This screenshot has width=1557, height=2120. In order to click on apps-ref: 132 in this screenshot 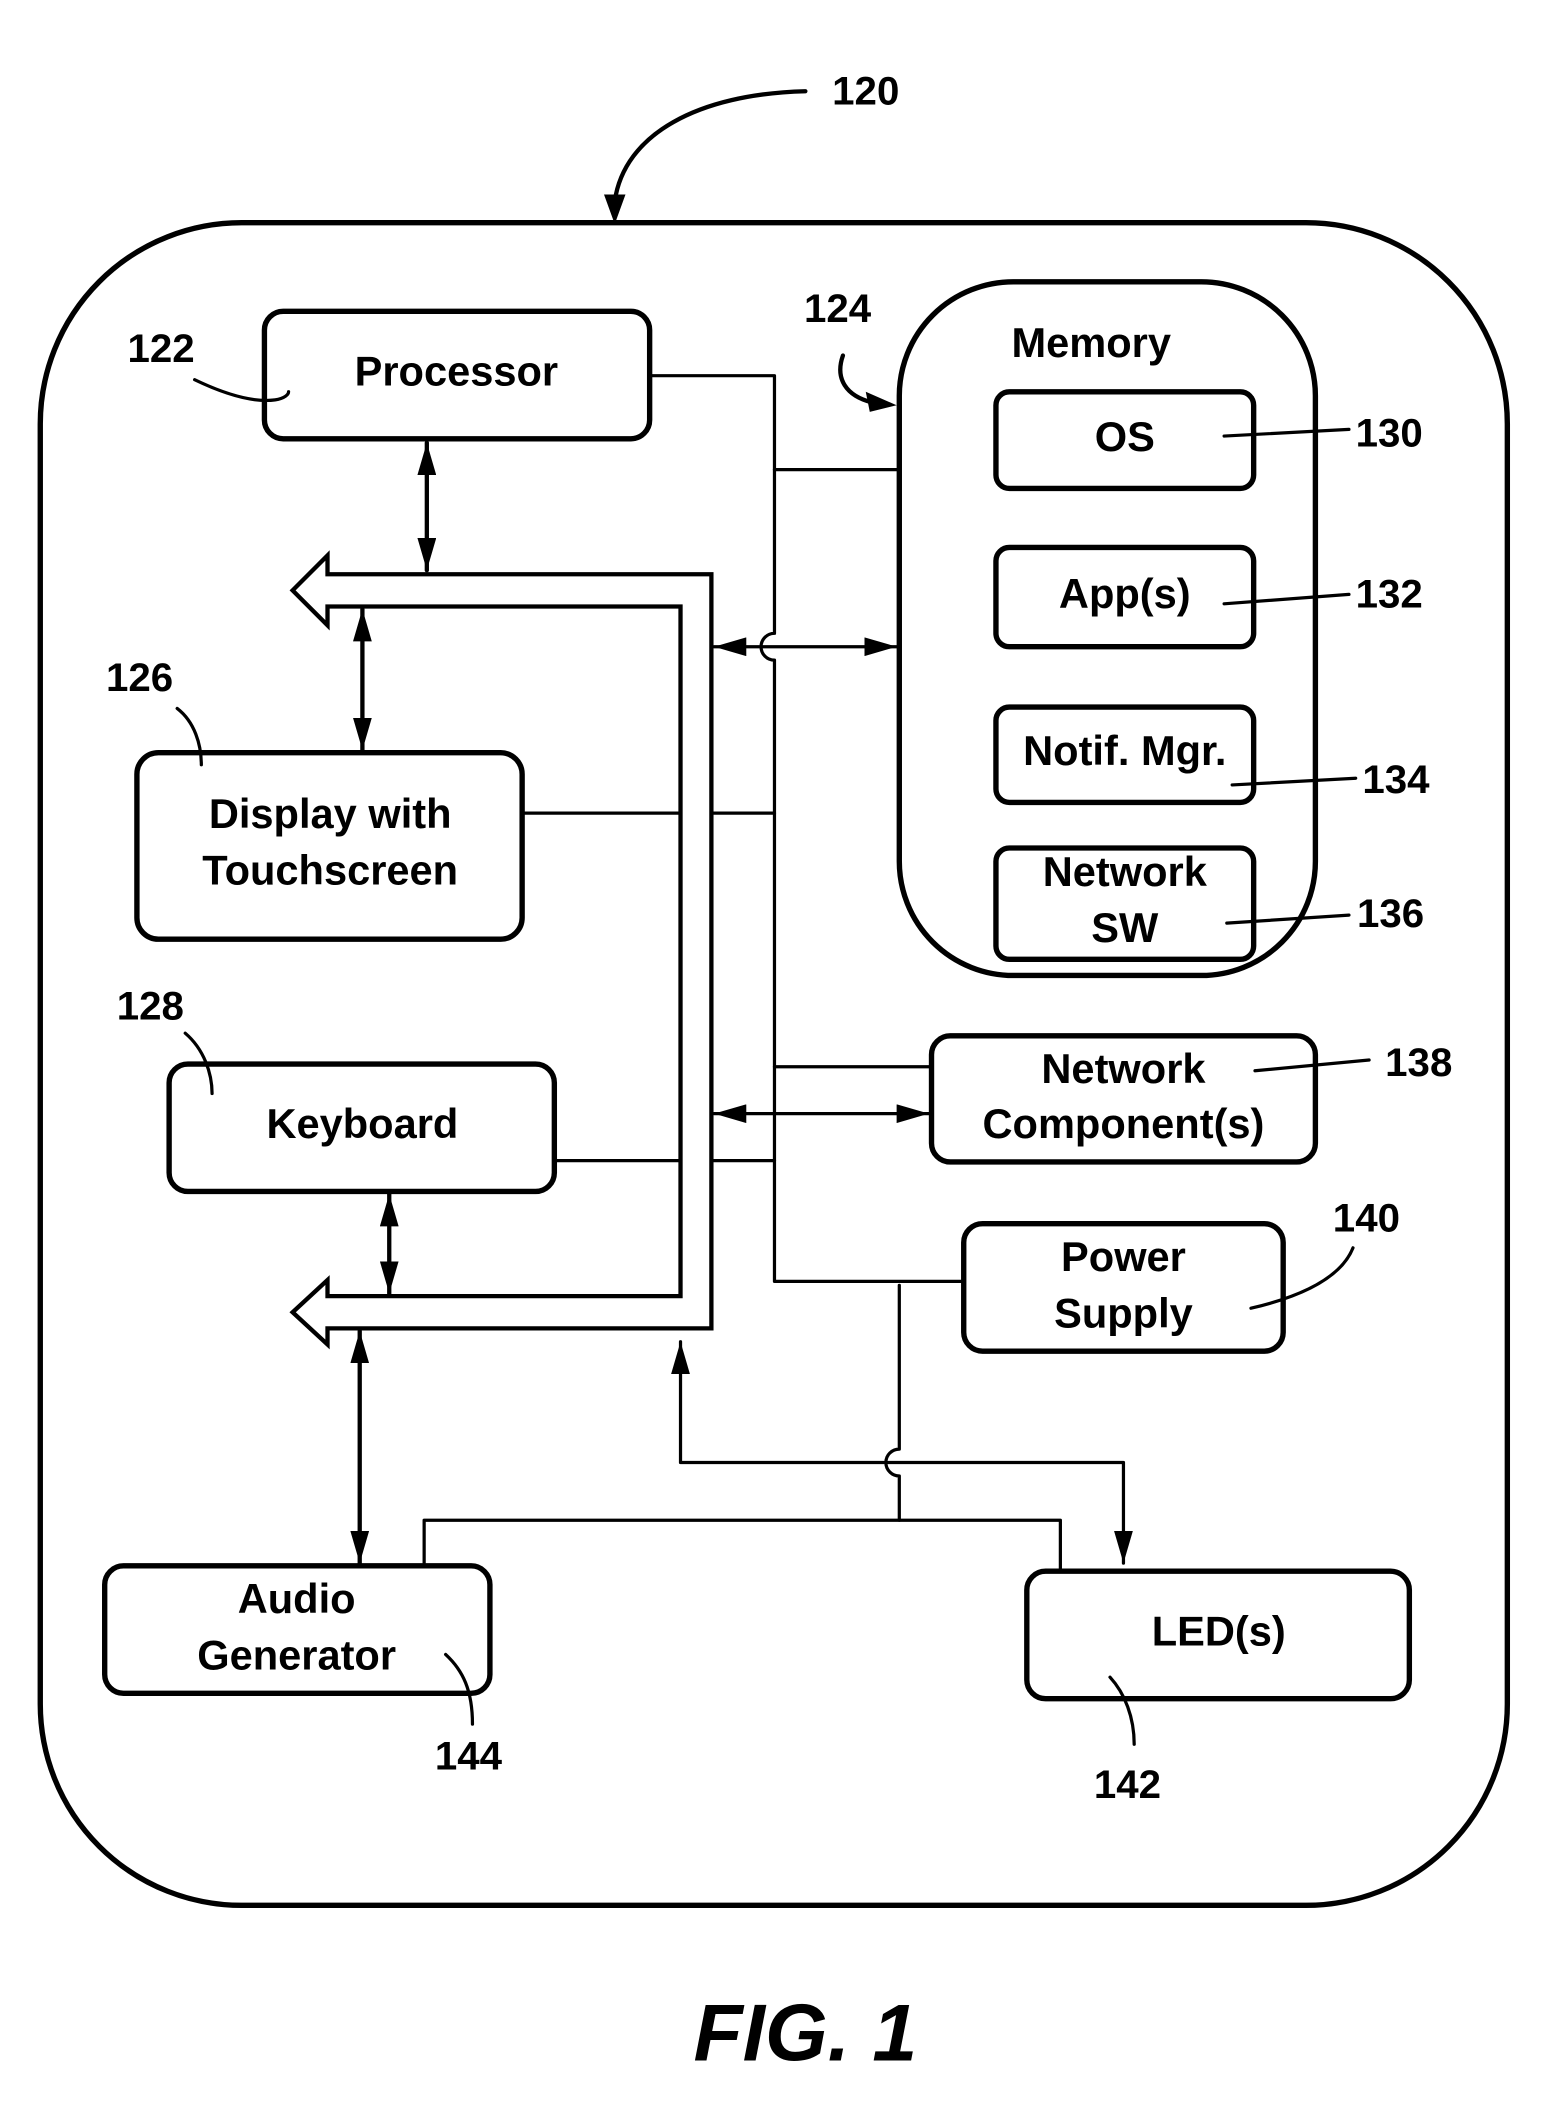, I will do `click(1389, 594)`.